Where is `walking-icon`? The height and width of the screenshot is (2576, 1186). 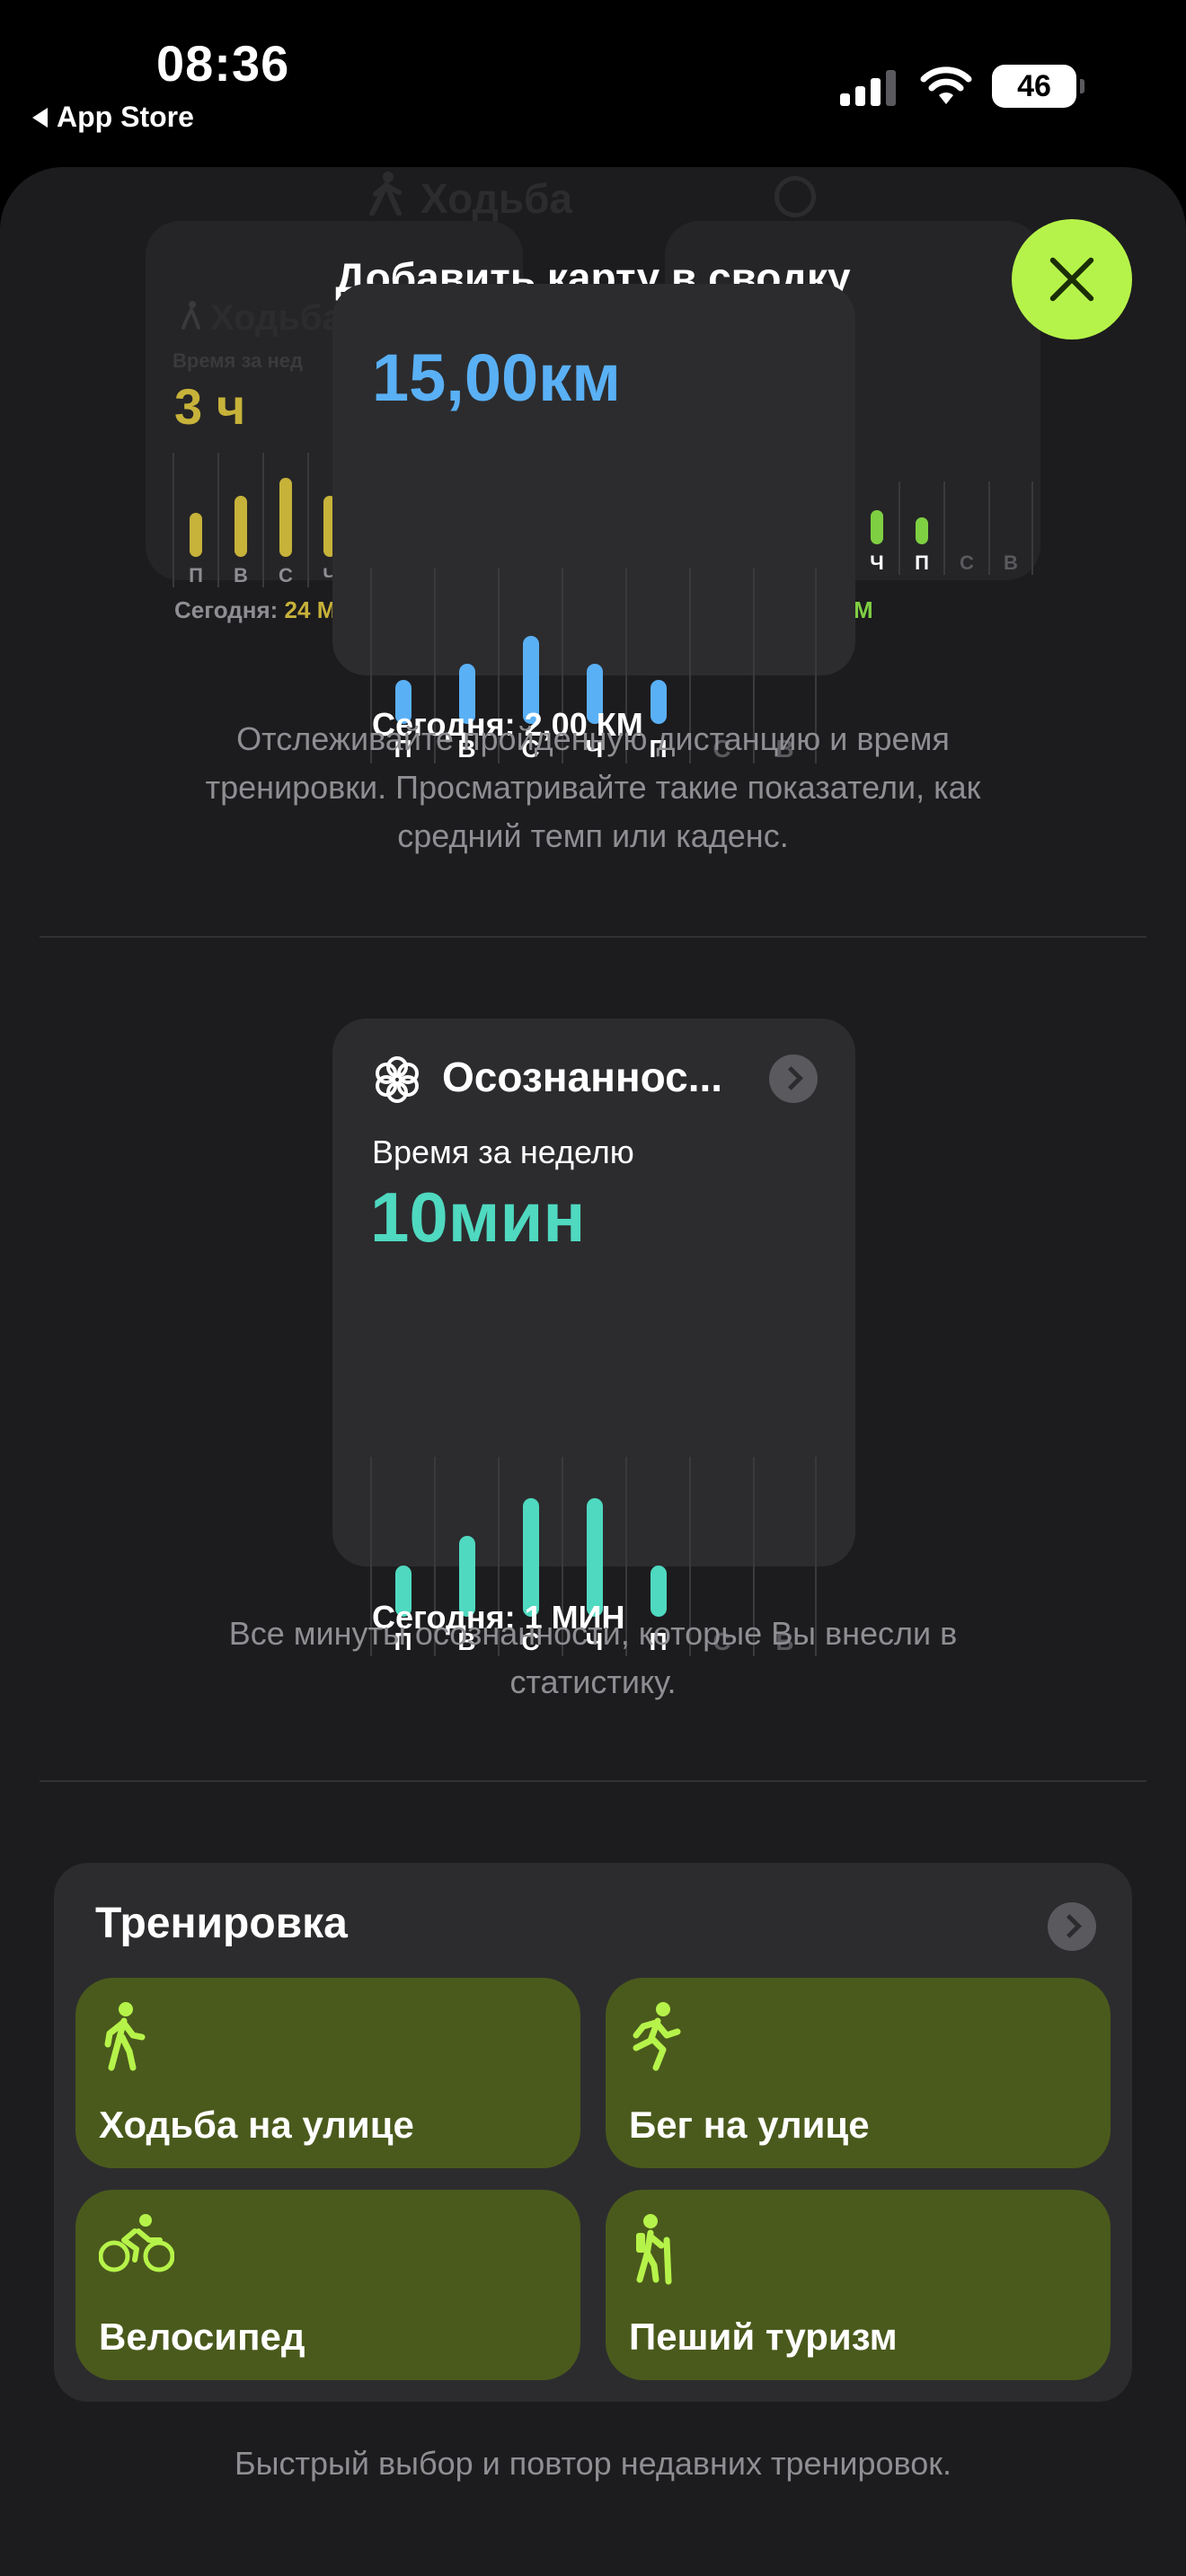
walking-icon is located at coordinates (125, 2036).